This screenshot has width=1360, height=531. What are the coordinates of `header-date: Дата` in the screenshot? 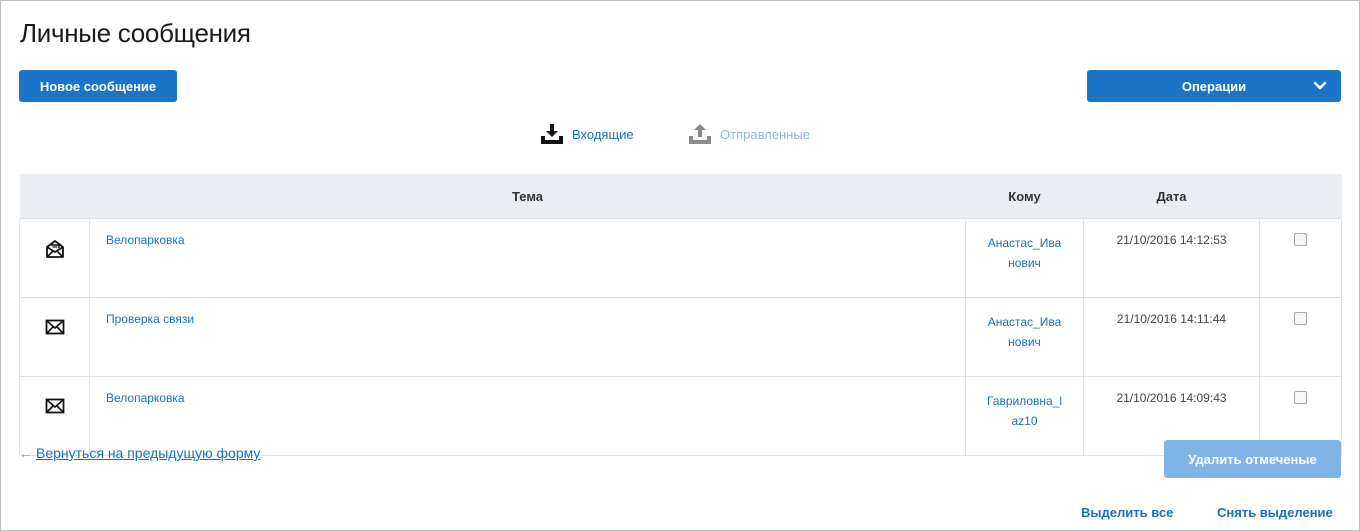 It's located at (1171, 196).